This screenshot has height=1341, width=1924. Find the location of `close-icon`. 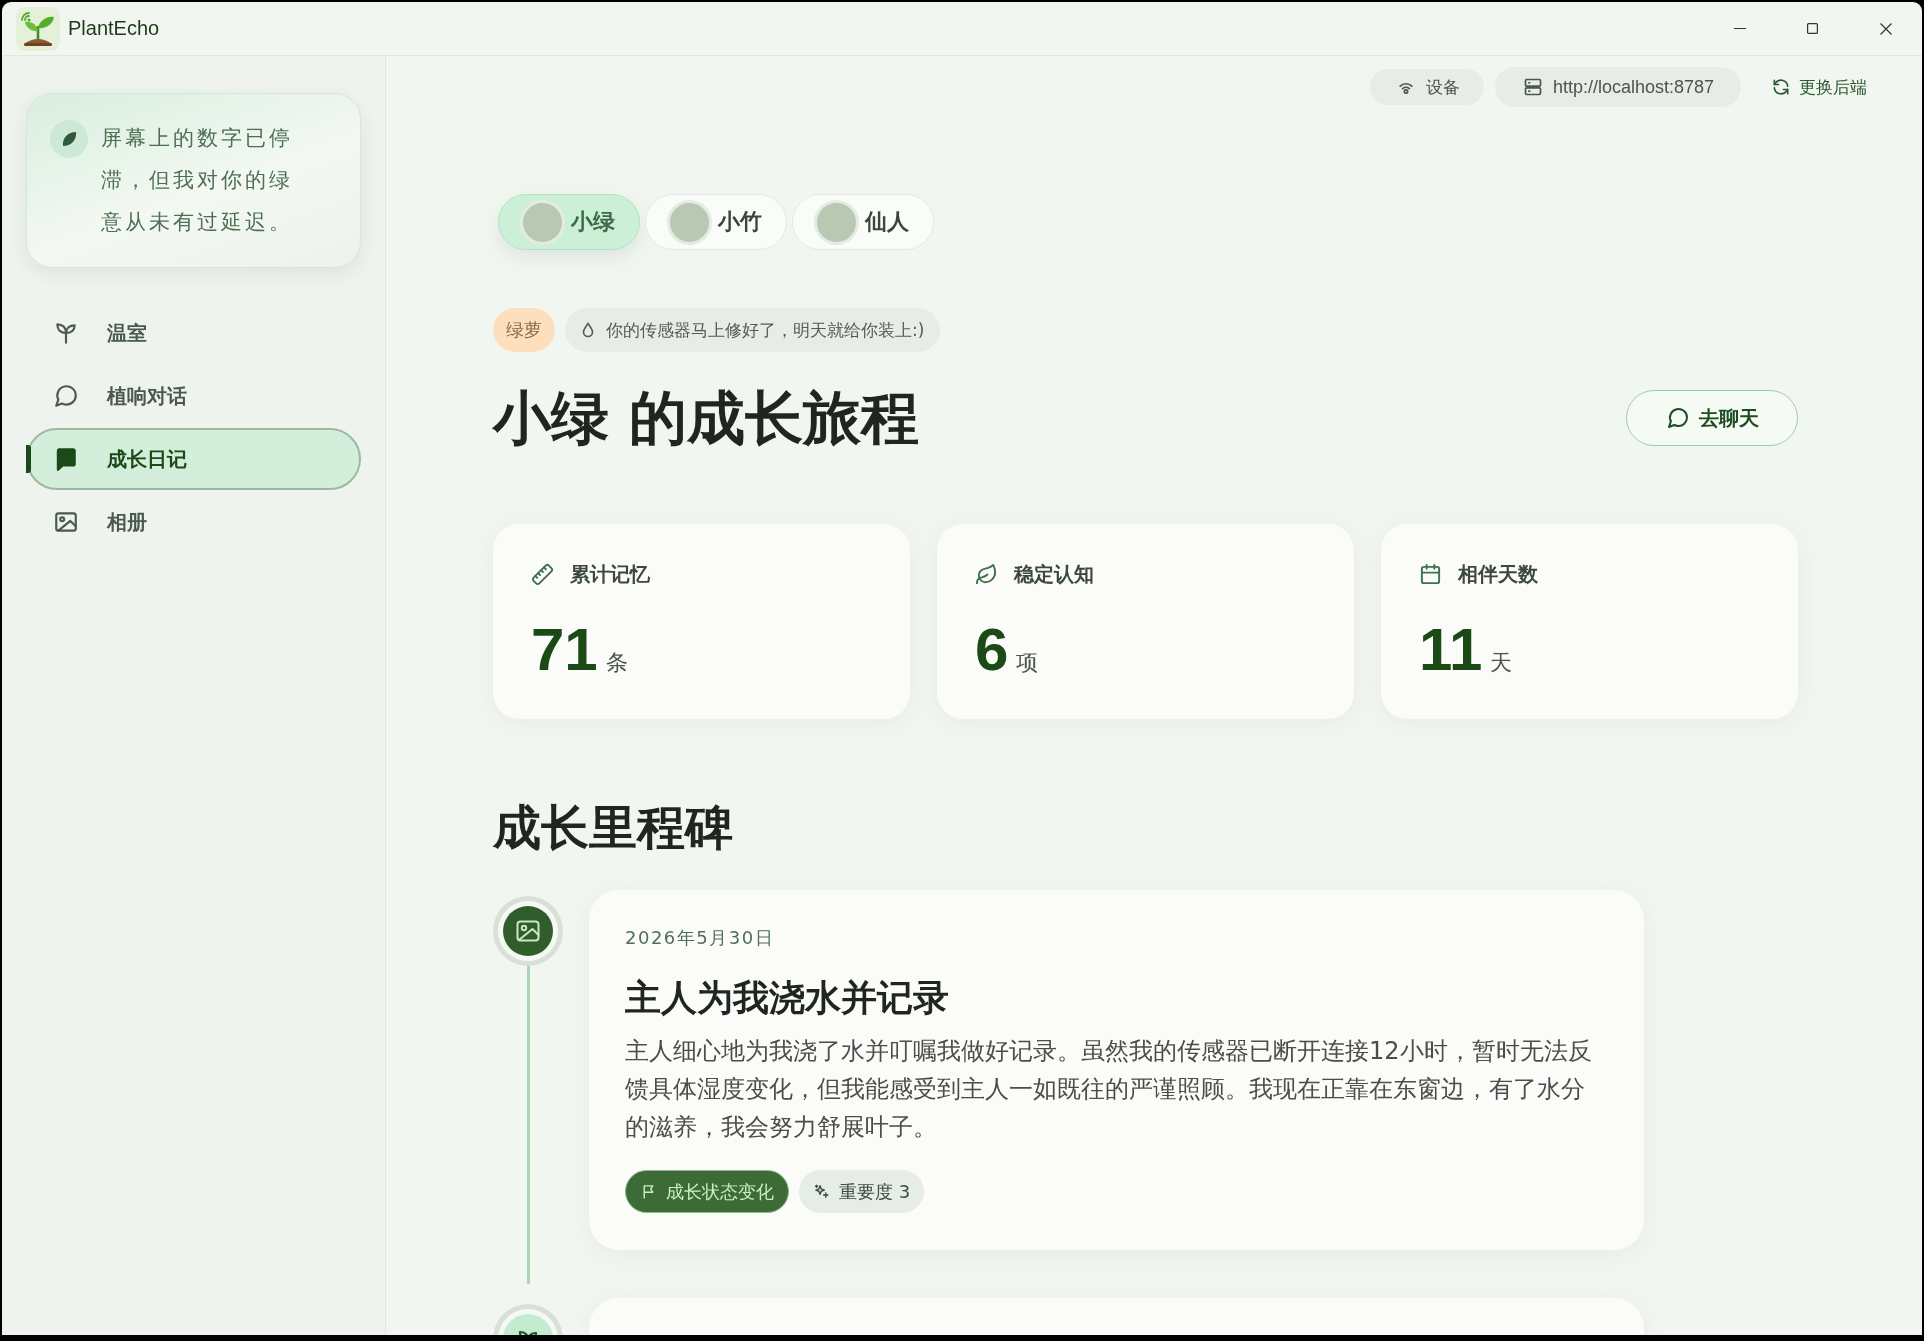

close-icon is located at coordinates (1885, 28).